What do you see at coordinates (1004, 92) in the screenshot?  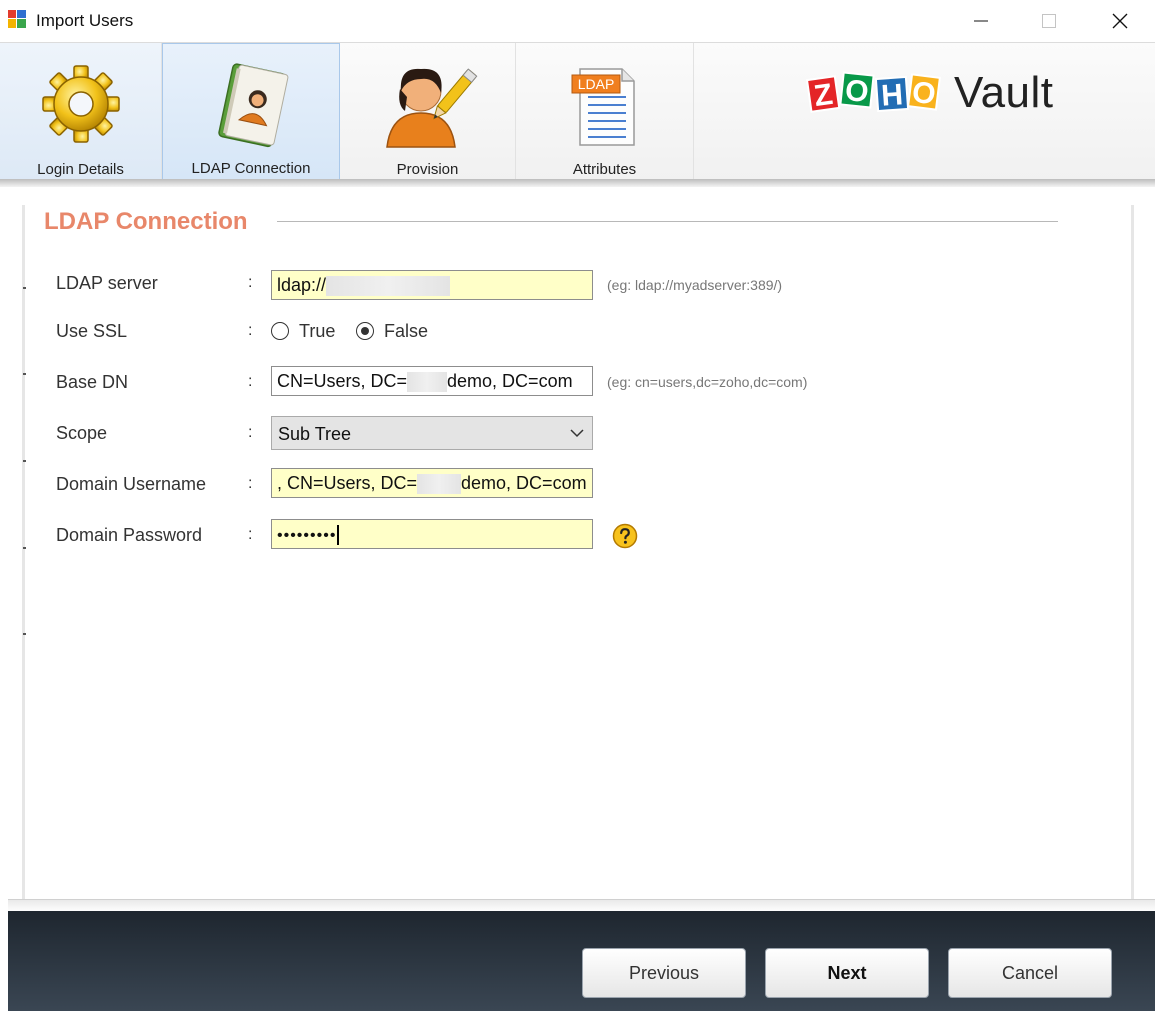 I see `logo-product-name: Vault` at bounding box center [1004, 92].